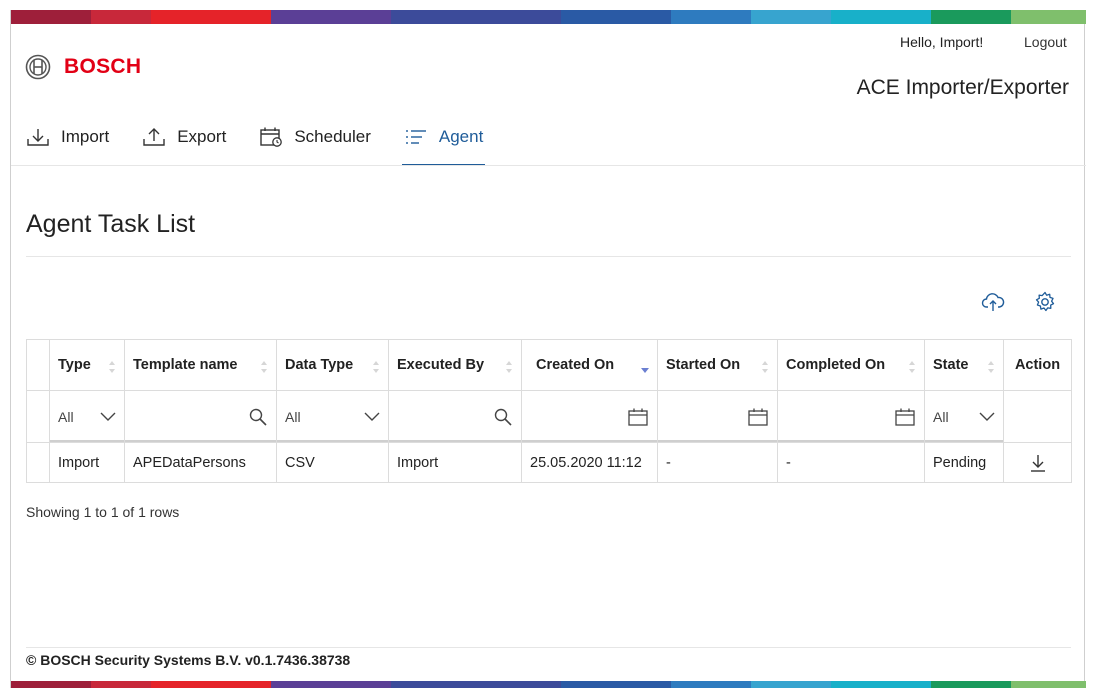  I want to click on row-select-cell, so click(38, 462).